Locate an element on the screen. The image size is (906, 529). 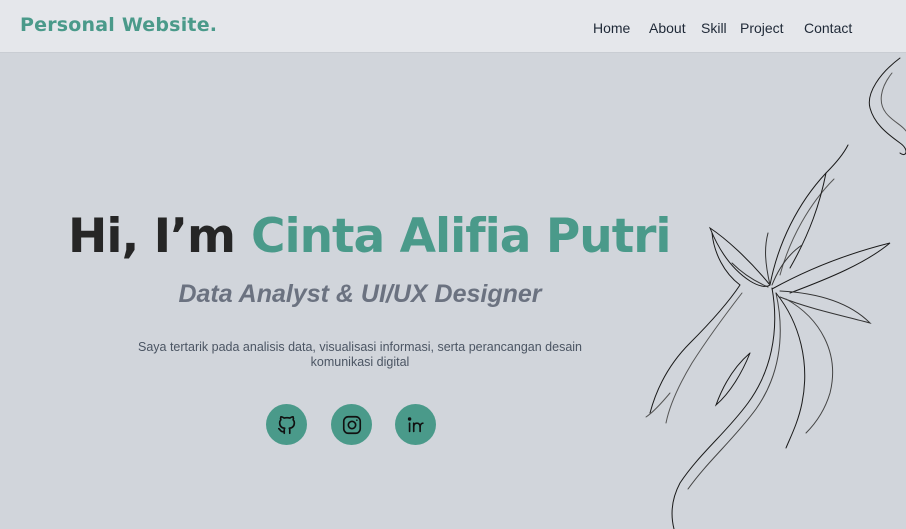
nav-item-project: Project is located at coordinates (762, 28).